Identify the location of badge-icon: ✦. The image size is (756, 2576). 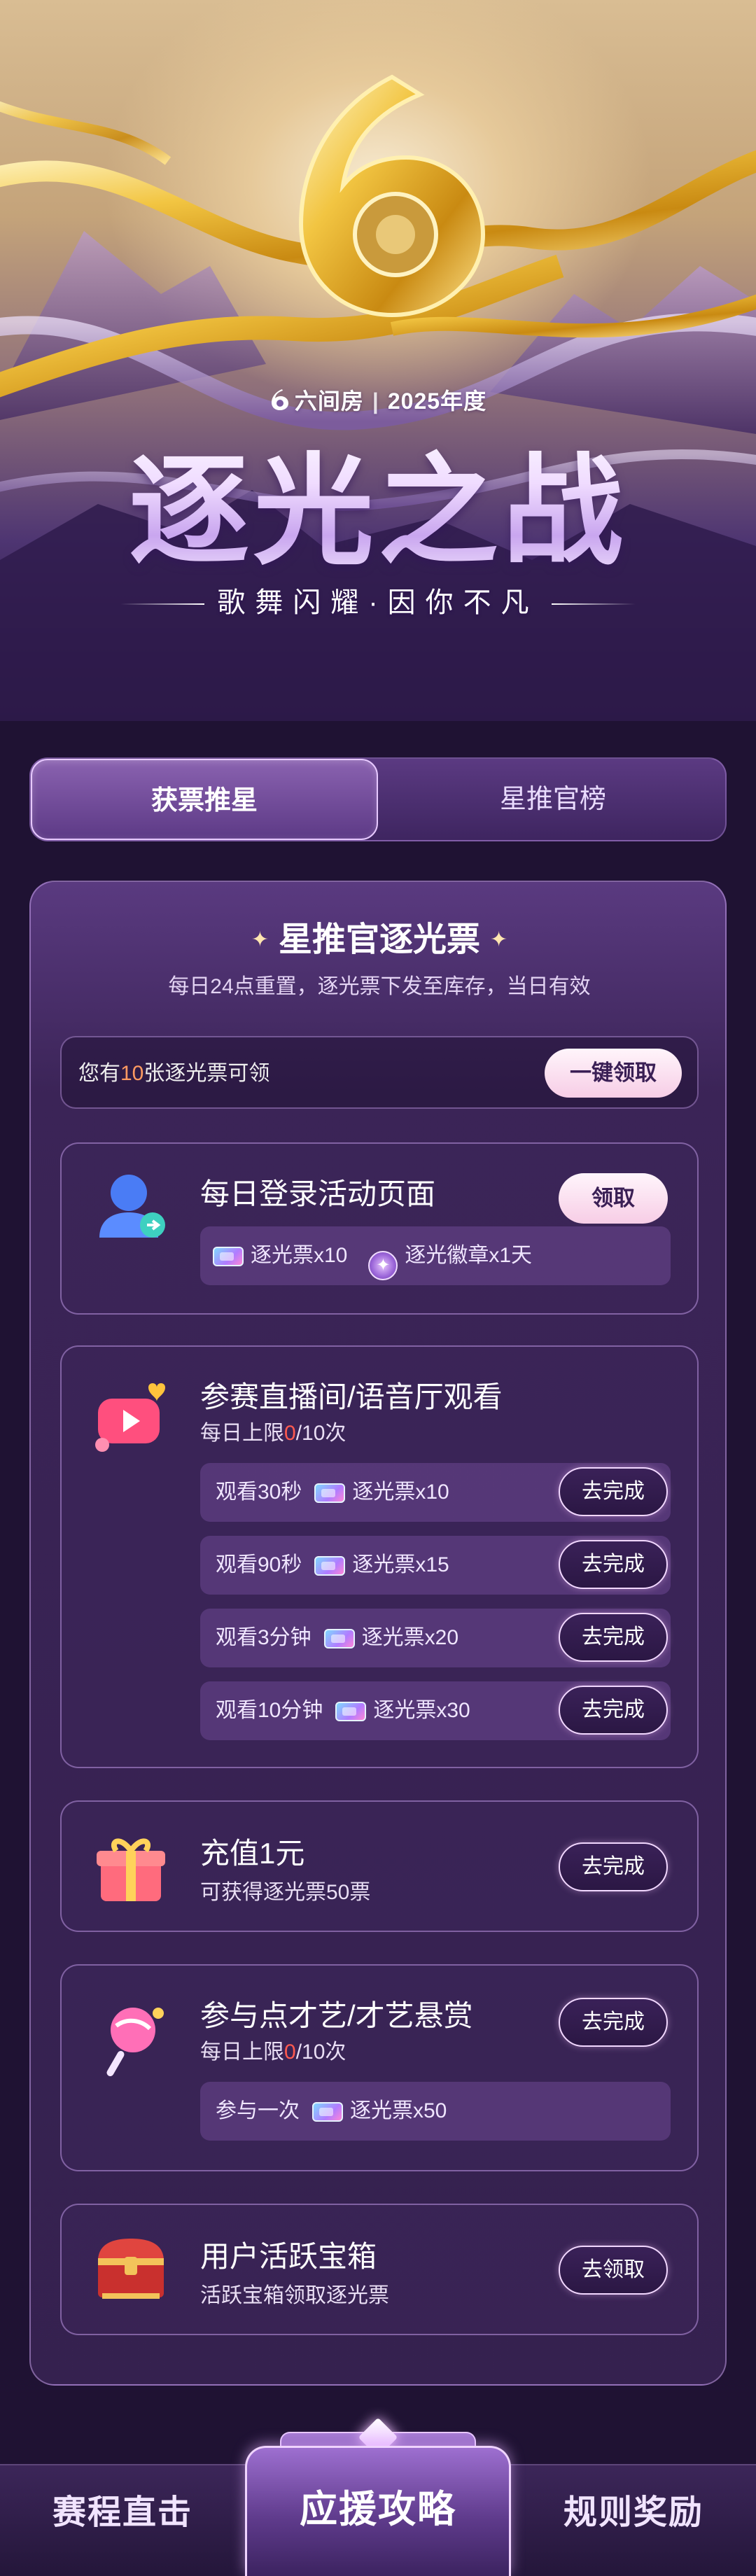
(383, 1265).